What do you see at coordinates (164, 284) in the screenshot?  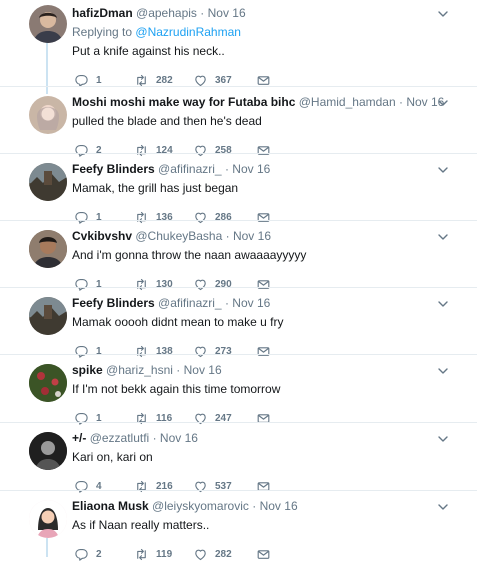 I see `retweet-count: 130` at bounding box center [164, 284].